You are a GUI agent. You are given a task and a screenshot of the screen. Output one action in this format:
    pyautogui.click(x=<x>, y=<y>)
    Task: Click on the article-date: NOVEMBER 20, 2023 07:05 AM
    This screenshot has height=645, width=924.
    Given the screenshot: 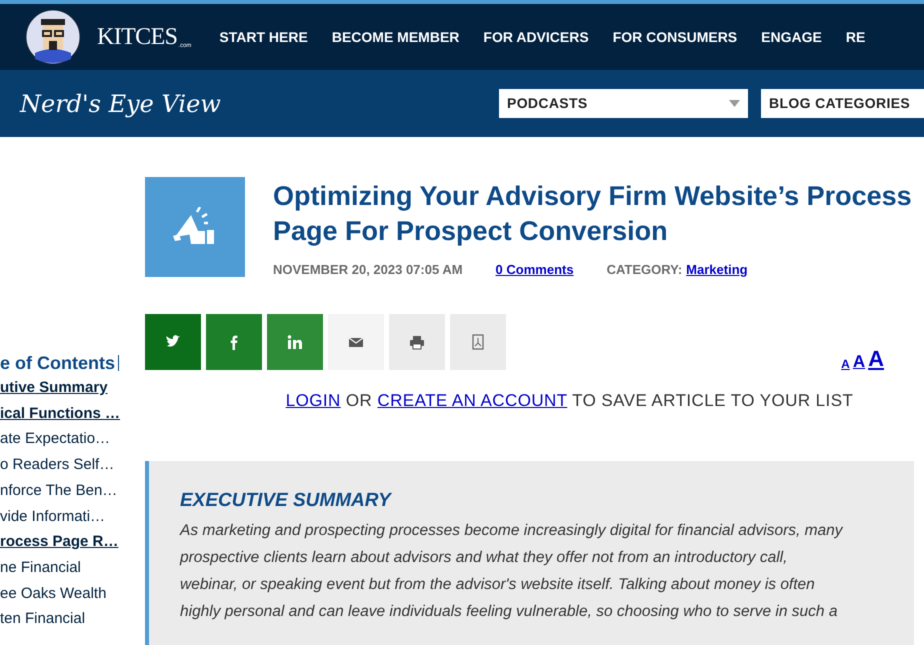 What is the action you would take?
    pyautogui.click(x=368, y=270)
    